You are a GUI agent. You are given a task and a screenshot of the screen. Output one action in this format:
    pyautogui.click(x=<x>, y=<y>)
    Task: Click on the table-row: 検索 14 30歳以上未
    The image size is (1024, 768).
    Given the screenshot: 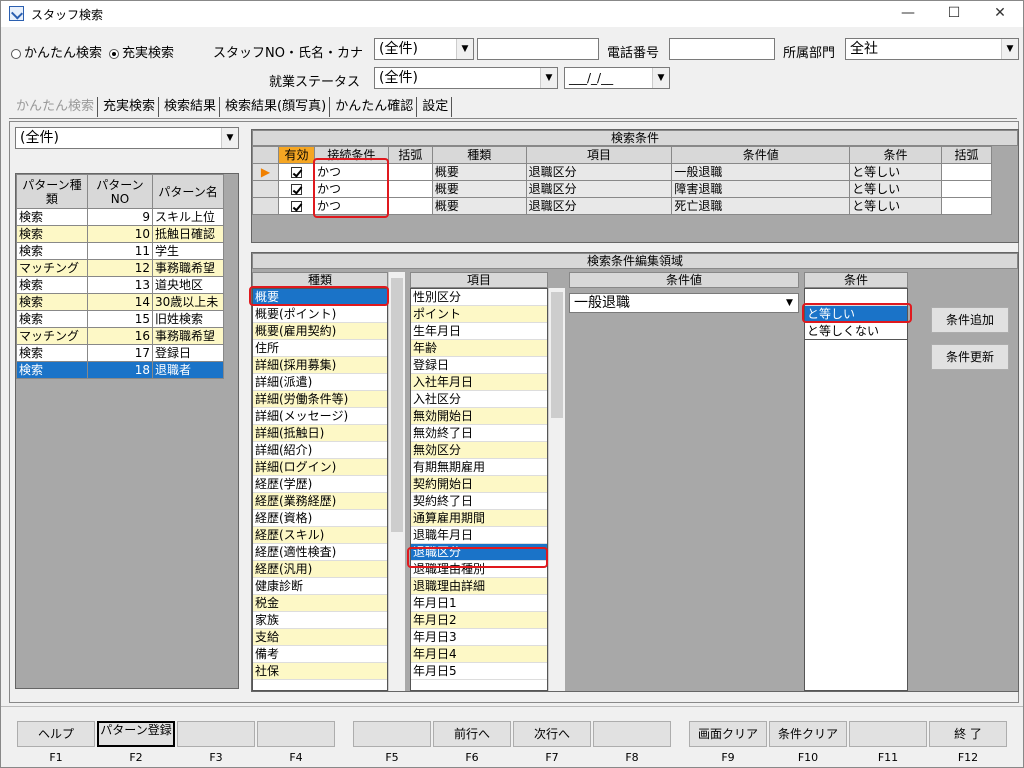 What is the action you would take?
    pyautogui.click(x=120, y=302)
    